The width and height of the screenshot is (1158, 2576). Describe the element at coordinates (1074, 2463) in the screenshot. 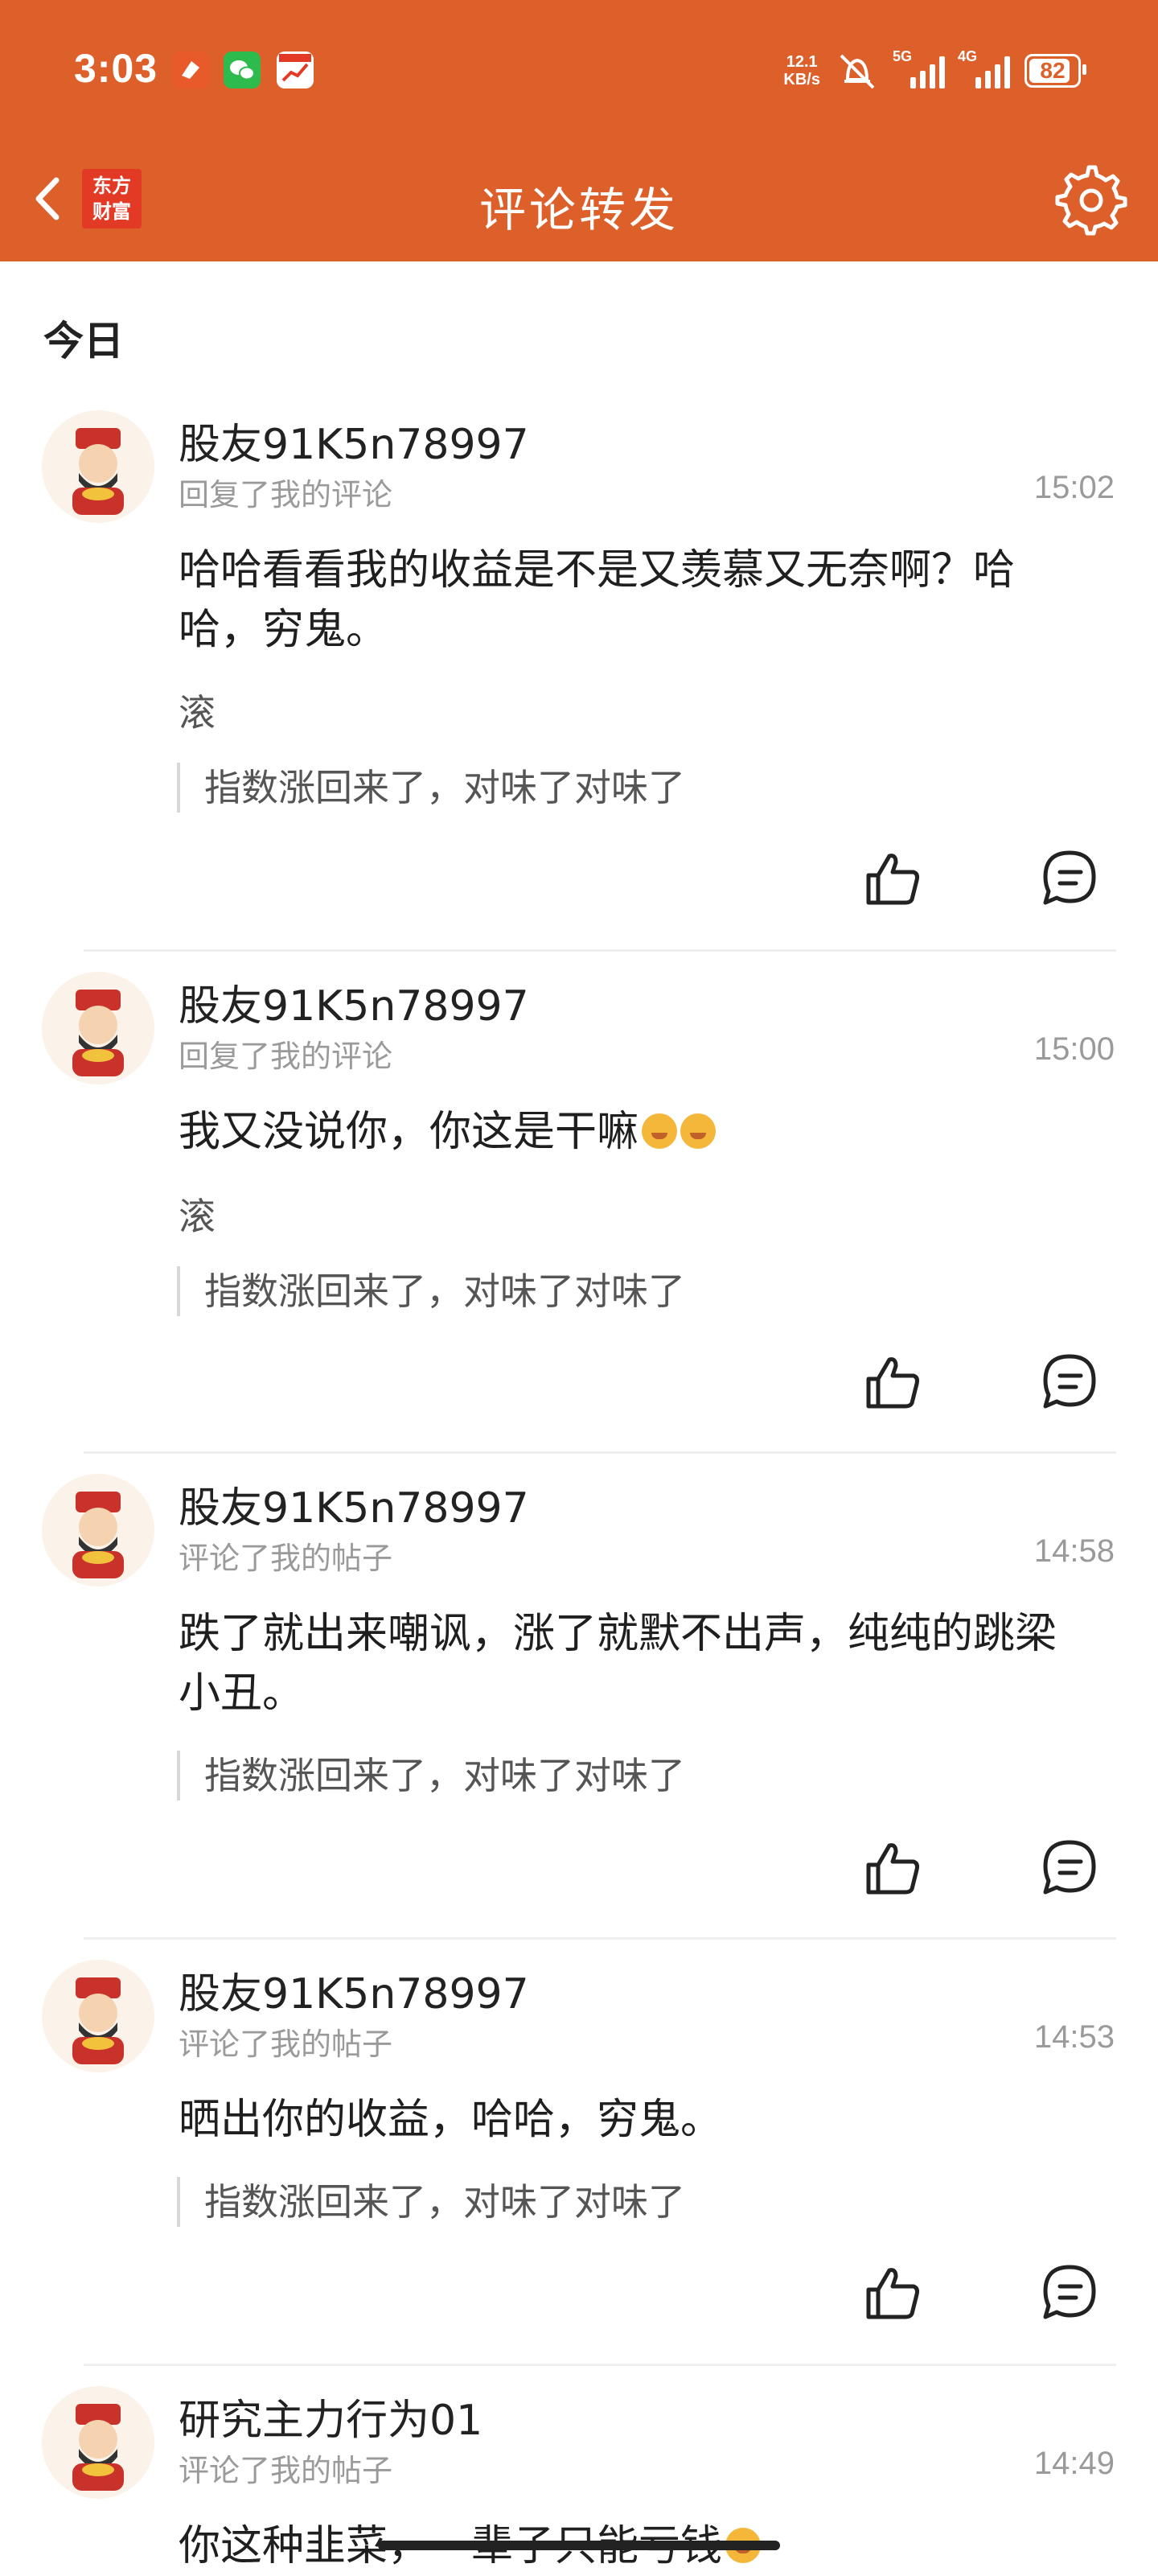

I see `timestamp: 14:49` at that location.